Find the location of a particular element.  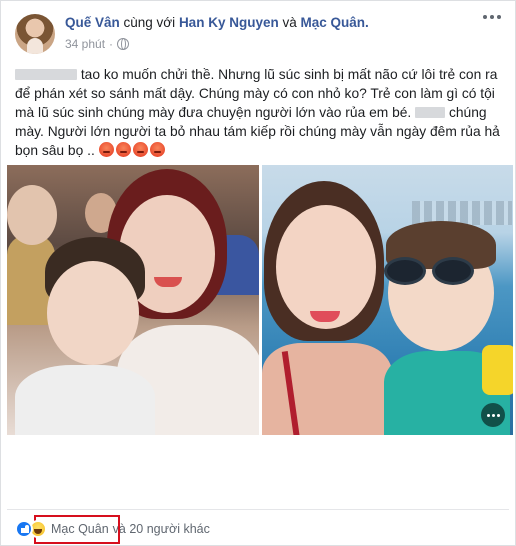

reaction-others: và 20 người khác is located at coordinates (161, 529).